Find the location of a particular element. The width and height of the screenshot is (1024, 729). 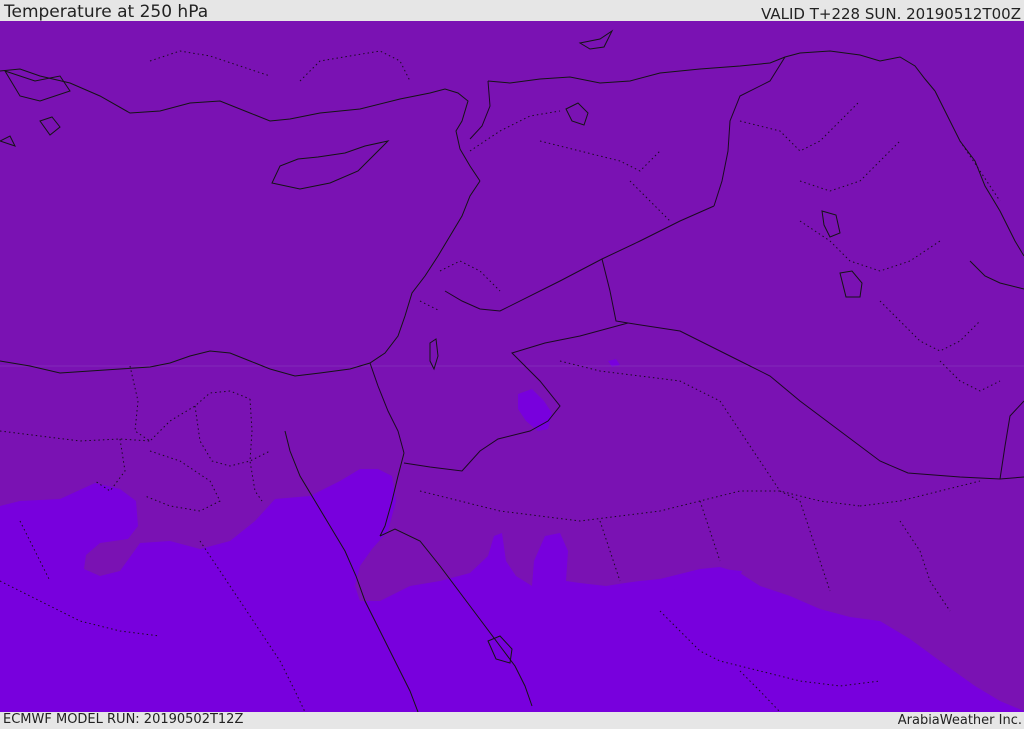

model-run-label: ECMWF MODEL RUN: 20190502T12Z is located at coordinates (123, 719).